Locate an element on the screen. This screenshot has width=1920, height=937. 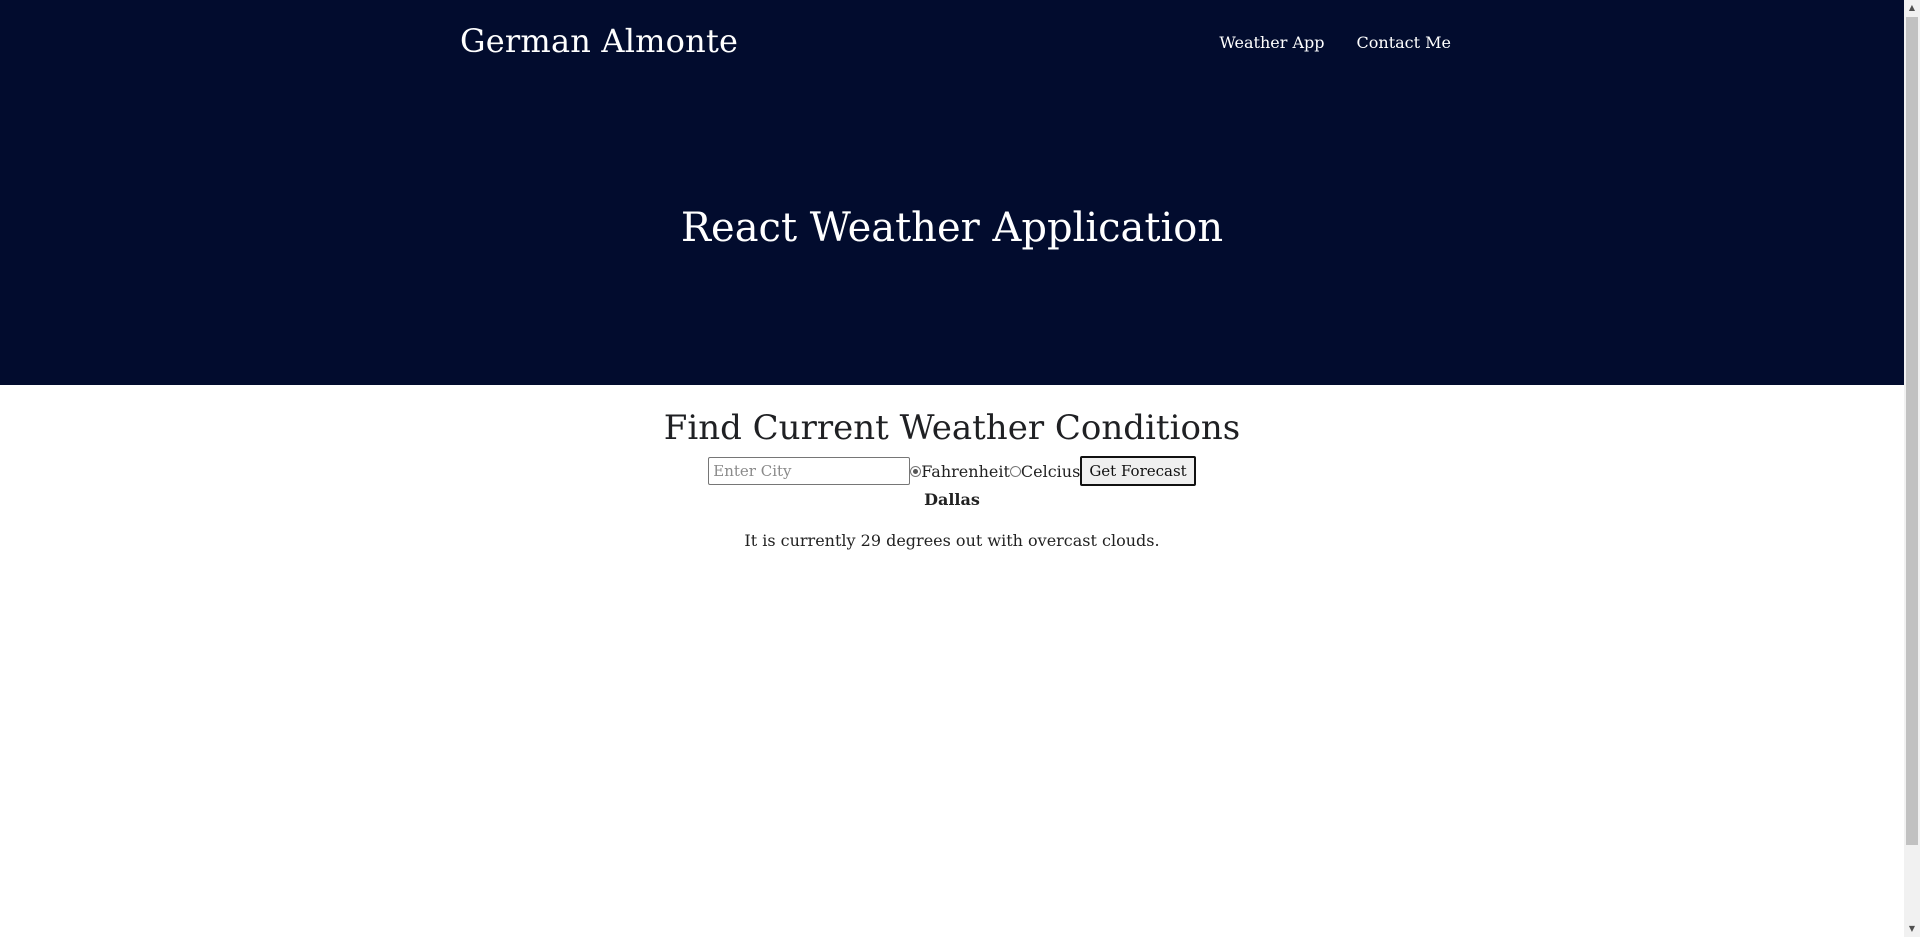
radio-celcius-label: Celcius is located at coordinates (1050, 471).